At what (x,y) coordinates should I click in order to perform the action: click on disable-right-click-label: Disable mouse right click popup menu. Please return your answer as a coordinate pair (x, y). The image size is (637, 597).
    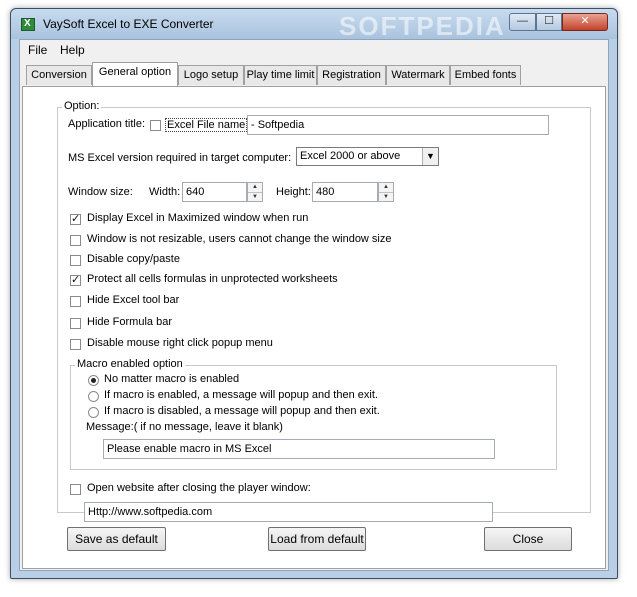
    Looking at the image, I should click on (180, 343).